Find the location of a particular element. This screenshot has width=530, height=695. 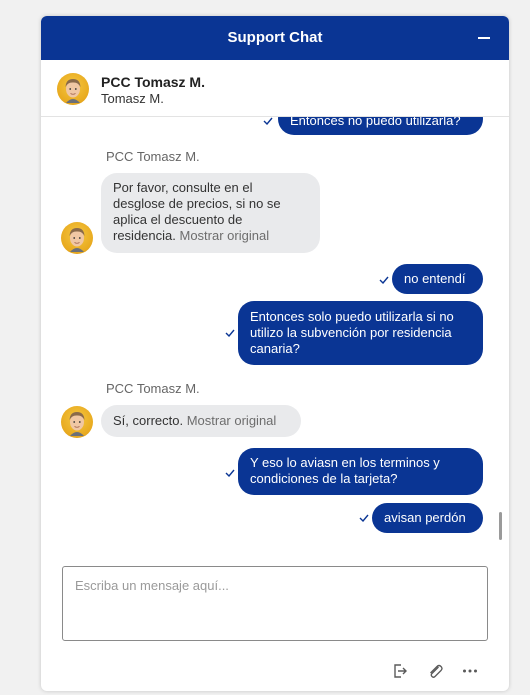

user-message-line: utilizo la subvención por residencia is located at coordinates (351, 332).